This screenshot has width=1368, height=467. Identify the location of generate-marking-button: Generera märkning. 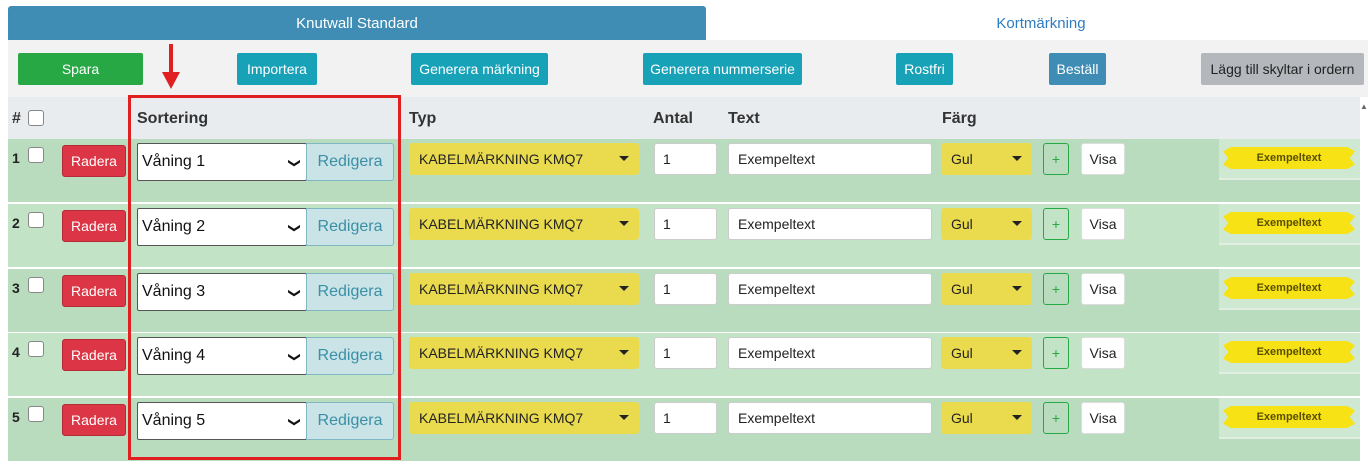
(479, 69).